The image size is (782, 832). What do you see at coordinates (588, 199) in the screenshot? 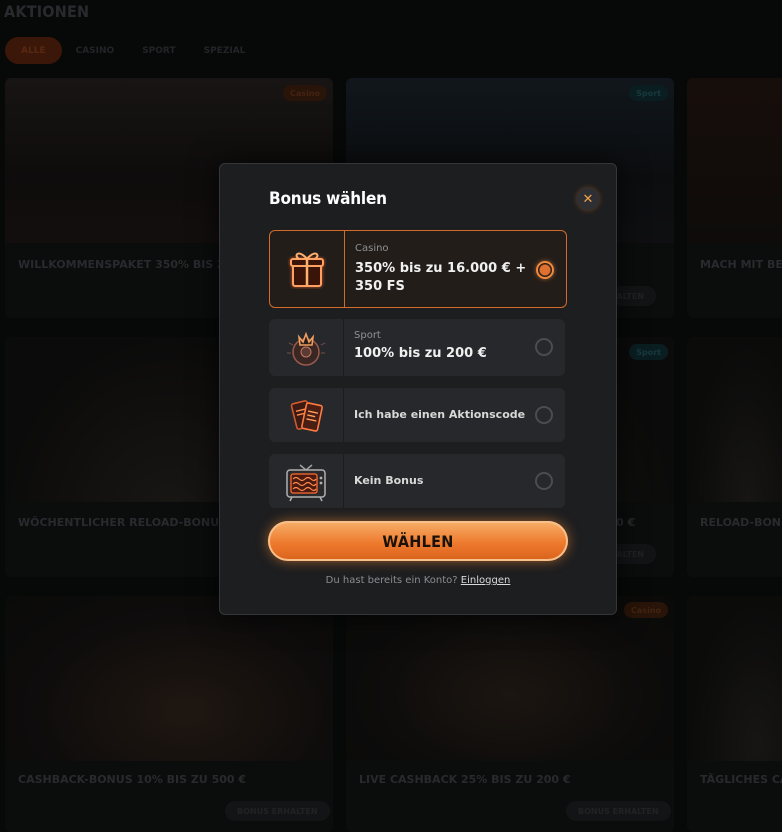
I see `close-icon: ✕` at bounding box center [588, 199].